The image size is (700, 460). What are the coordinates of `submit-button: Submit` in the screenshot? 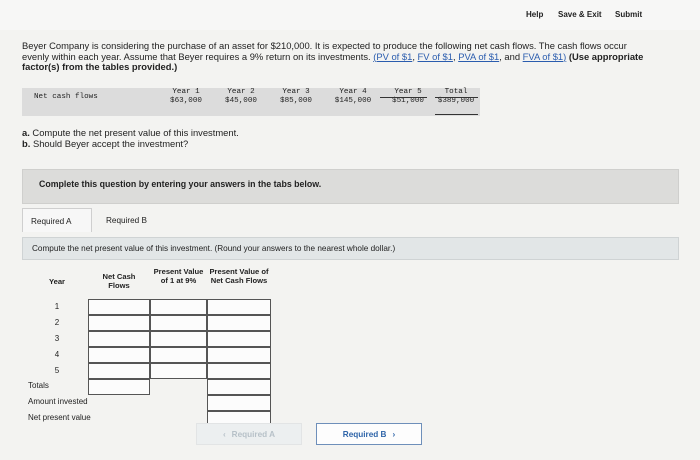 It's located at (628, 14).